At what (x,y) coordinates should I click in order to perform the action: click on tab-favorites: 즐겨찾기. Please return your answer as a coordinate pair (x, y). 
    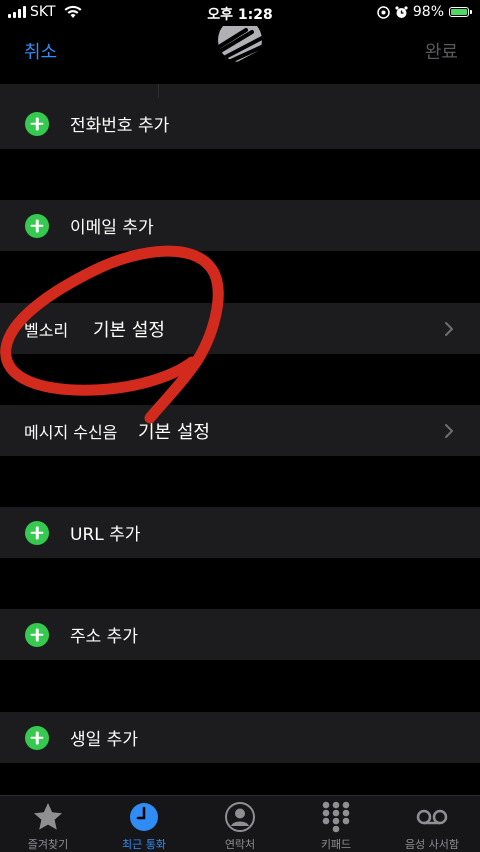
    Looking at the image, I should click on (48, 824).